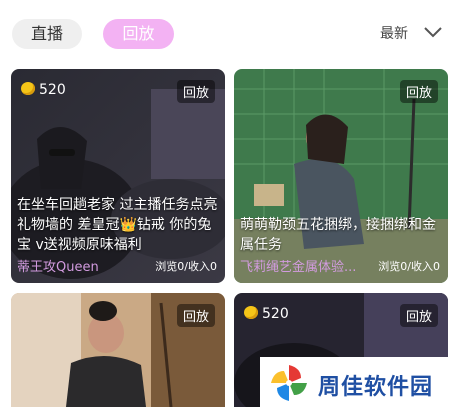  Describe the element at coordinates (376, 387) in the screenshot. I see `watermark-text: 周佳软件园` at that location.